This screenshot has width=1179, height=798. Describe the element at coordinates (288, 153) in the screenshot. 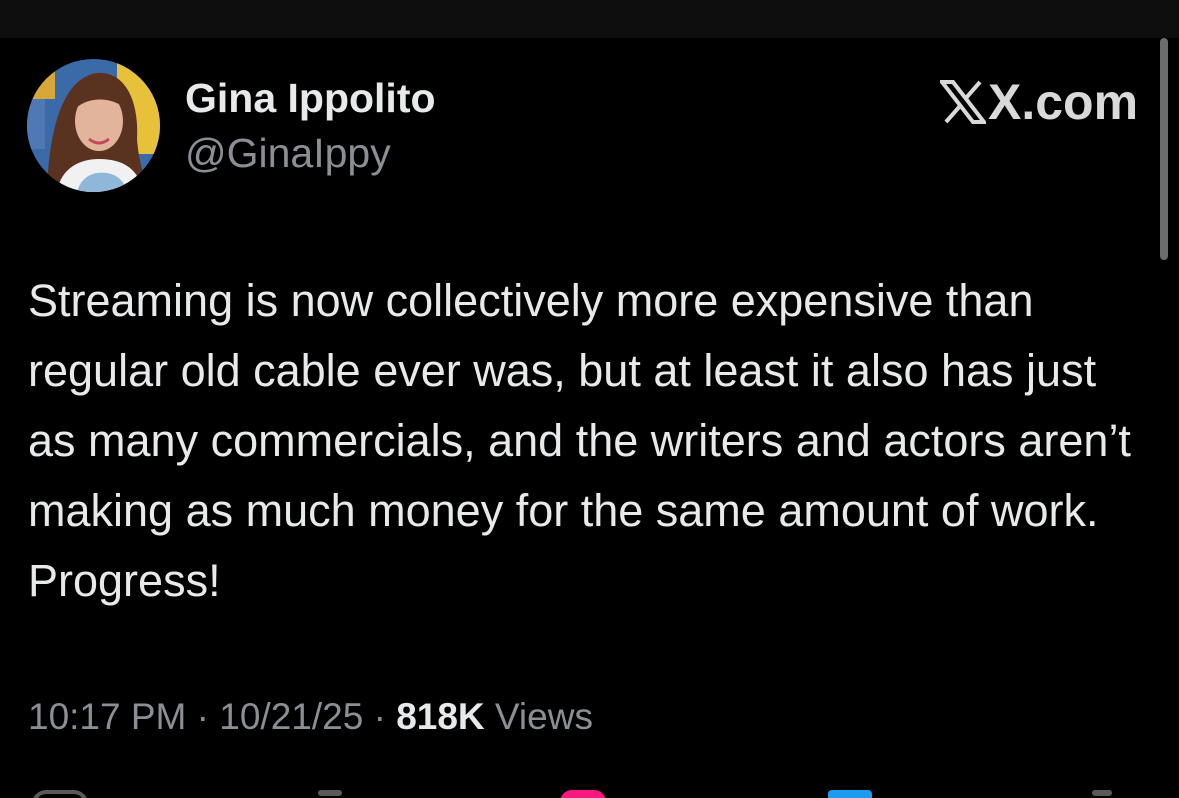

I see `author-handle: @GinaIppy` at that location.